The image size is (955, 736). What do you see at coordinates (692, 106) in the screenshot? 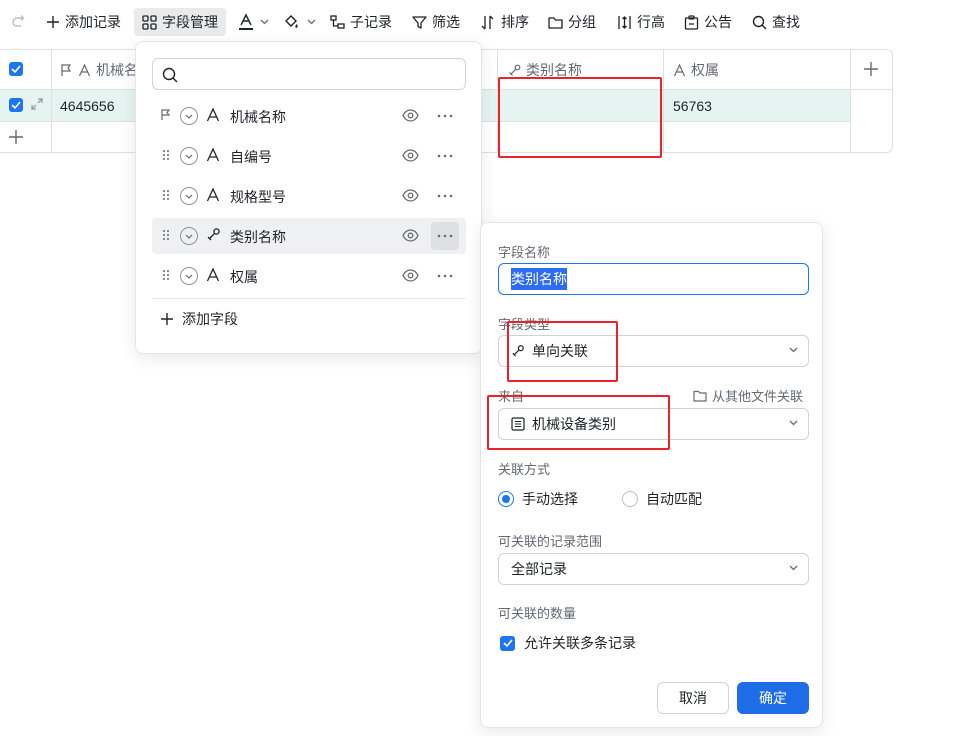
I see `cell-ownership: 56763` at bounding box center [692, 106].